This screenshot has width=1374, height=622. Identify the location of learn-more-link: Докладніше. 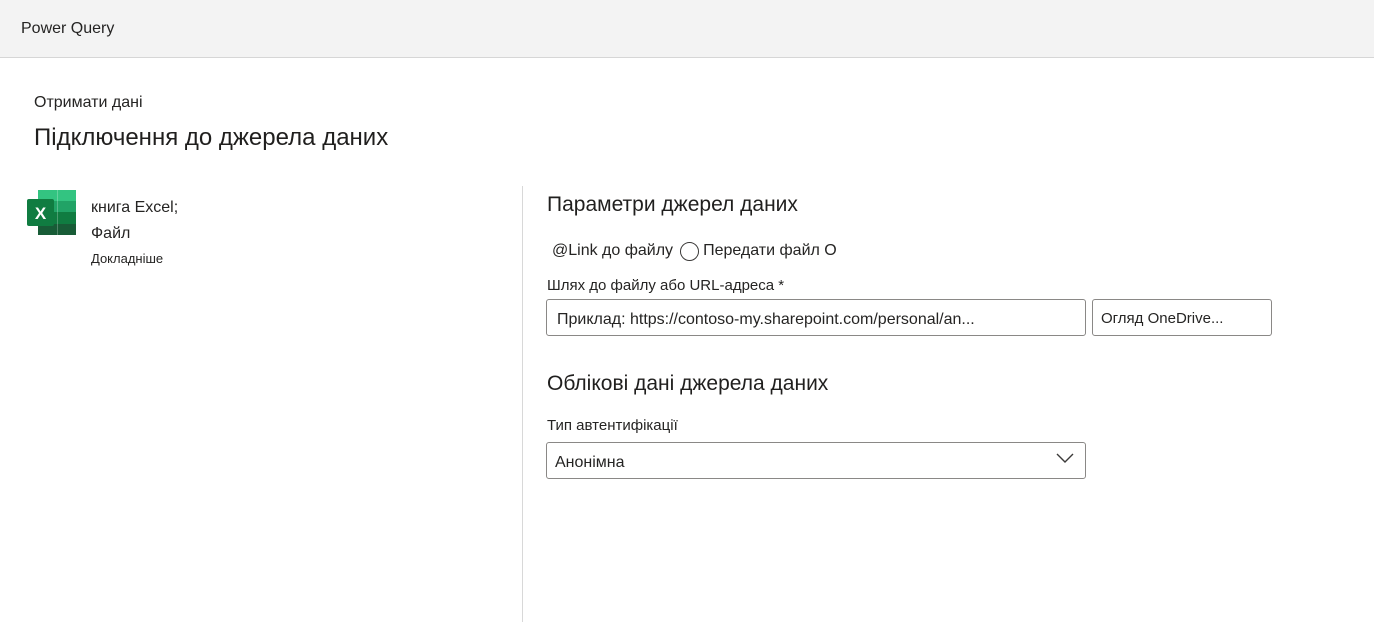
(127, 258).